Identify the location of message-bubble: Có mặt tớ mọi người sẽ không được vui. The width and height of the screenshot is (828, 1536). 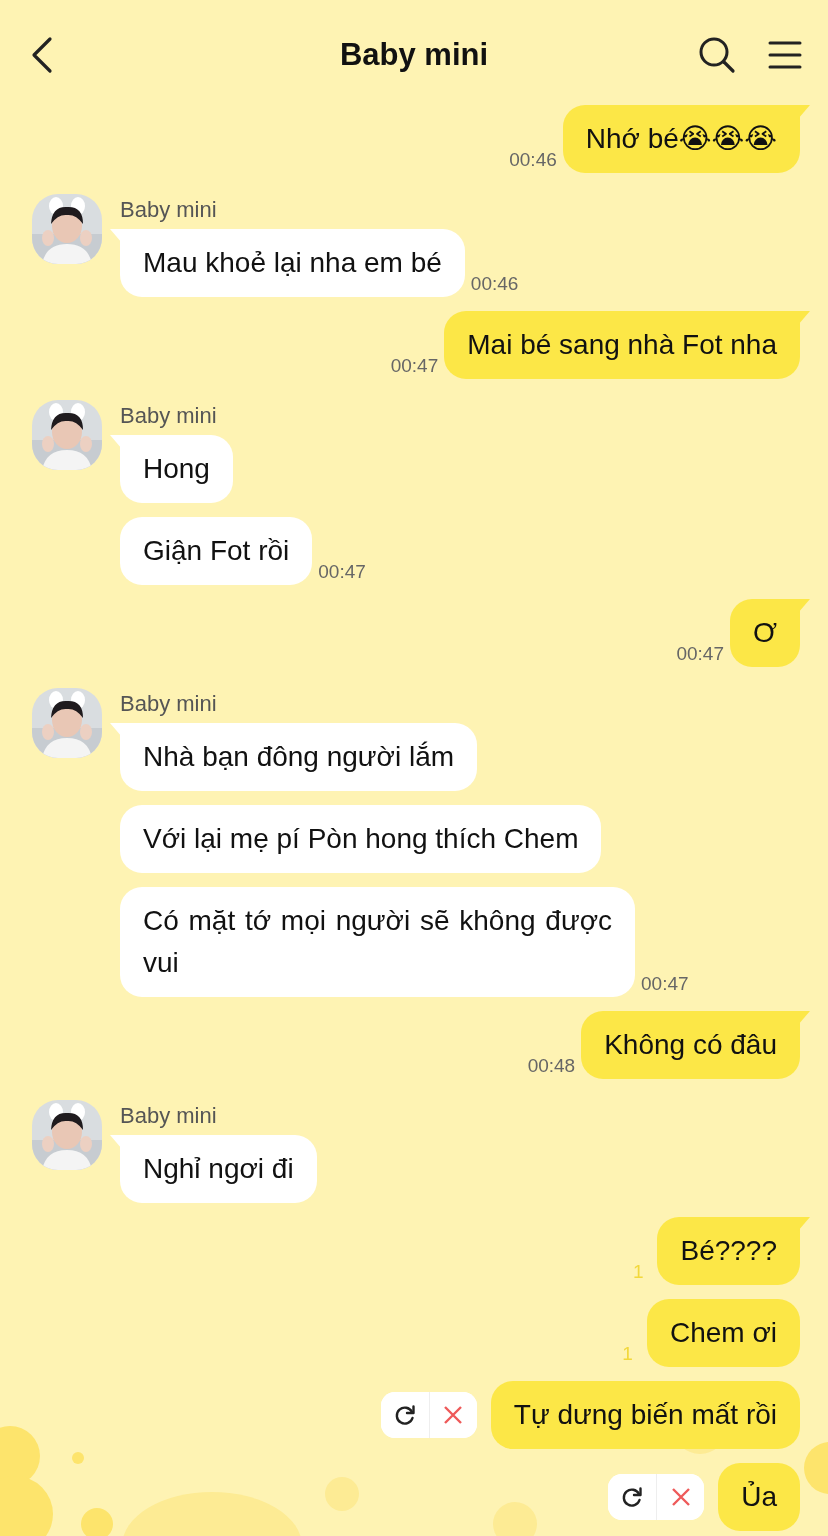
(377, 942).